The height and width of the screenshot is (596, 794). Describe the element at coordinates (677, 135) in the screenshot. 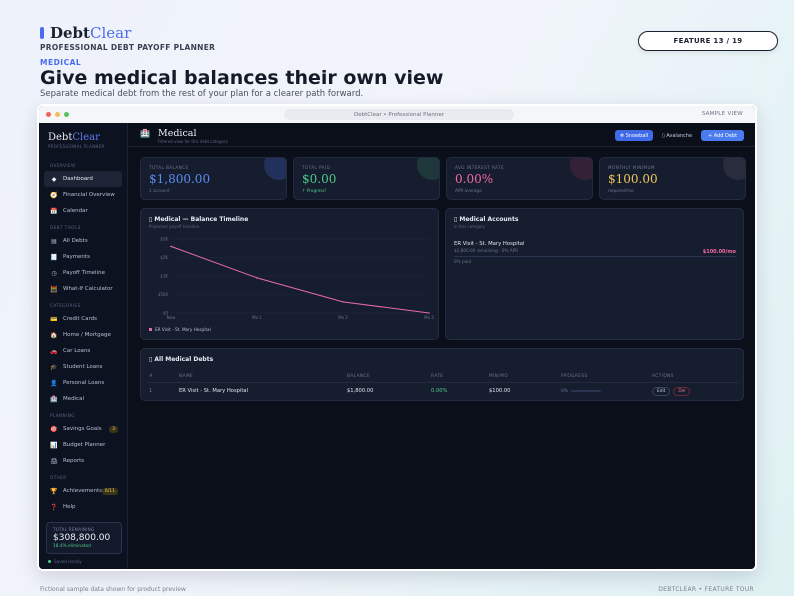

I see `avalanche-button: ▯ Avalanche` at that location.